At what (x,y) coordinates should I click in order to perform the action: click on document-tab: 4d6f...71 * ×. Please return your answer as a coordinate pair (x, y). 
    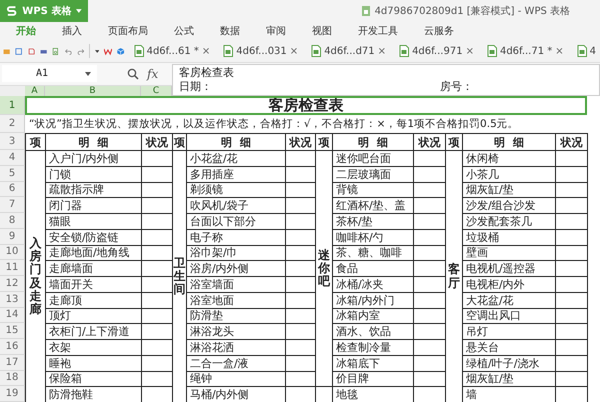
    Looking at the image, I should click on (525, 51).